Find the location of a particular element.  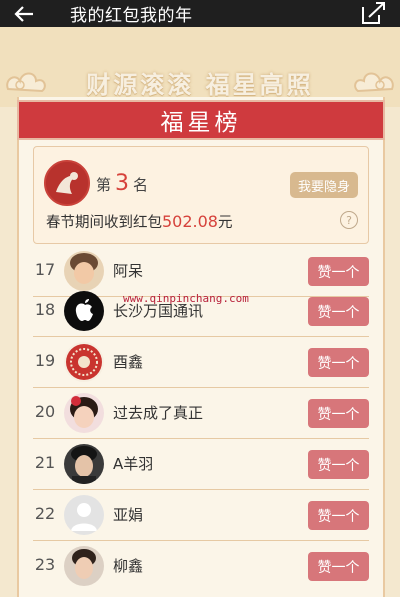

list-item: 19 酉鑫 赞一个 is located at coordinates (201, 362).